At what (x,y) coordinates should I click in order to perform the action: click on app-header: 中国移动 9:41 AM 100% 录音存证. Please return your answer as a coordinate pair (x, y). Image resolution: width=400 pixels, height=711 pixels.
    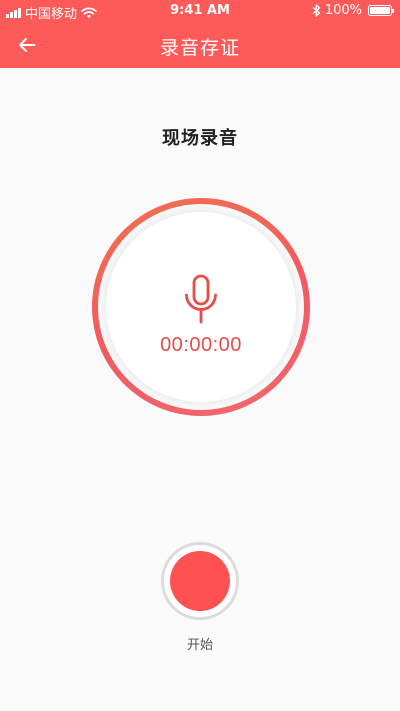
    Looking at the image, I should click on (200, 34).